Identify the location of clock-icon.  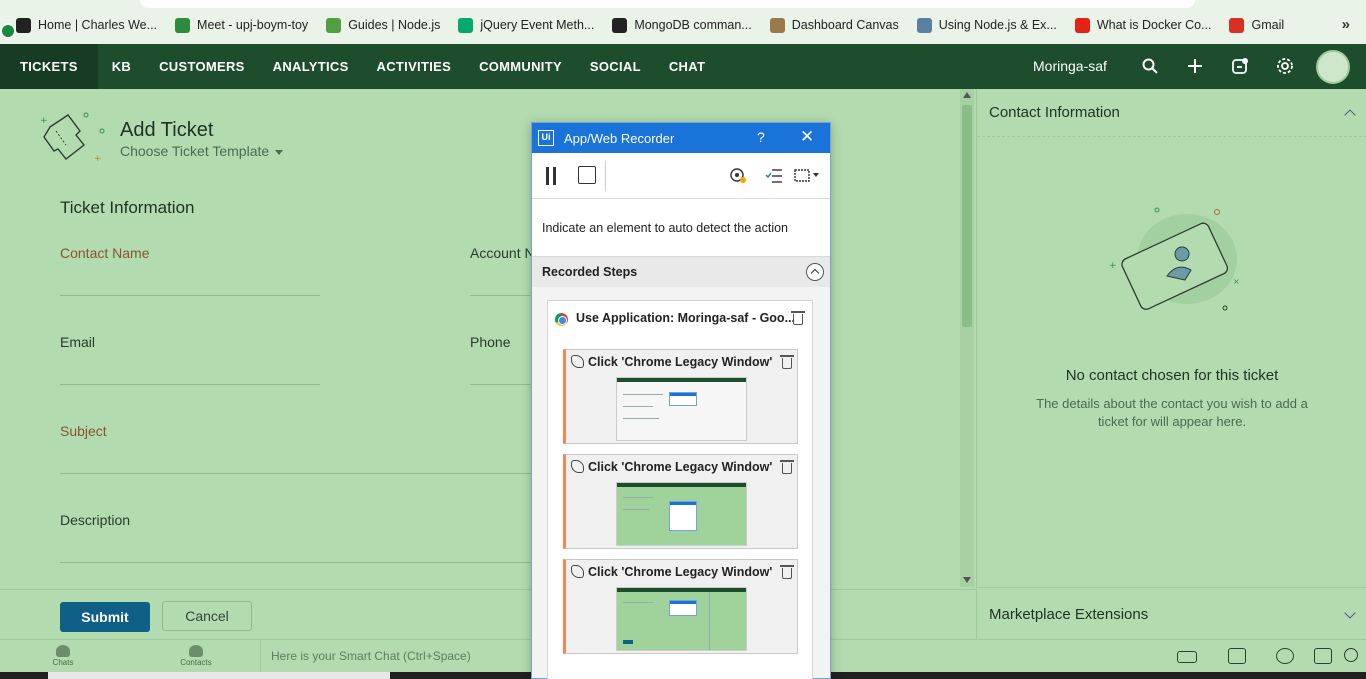
(1285, 656).